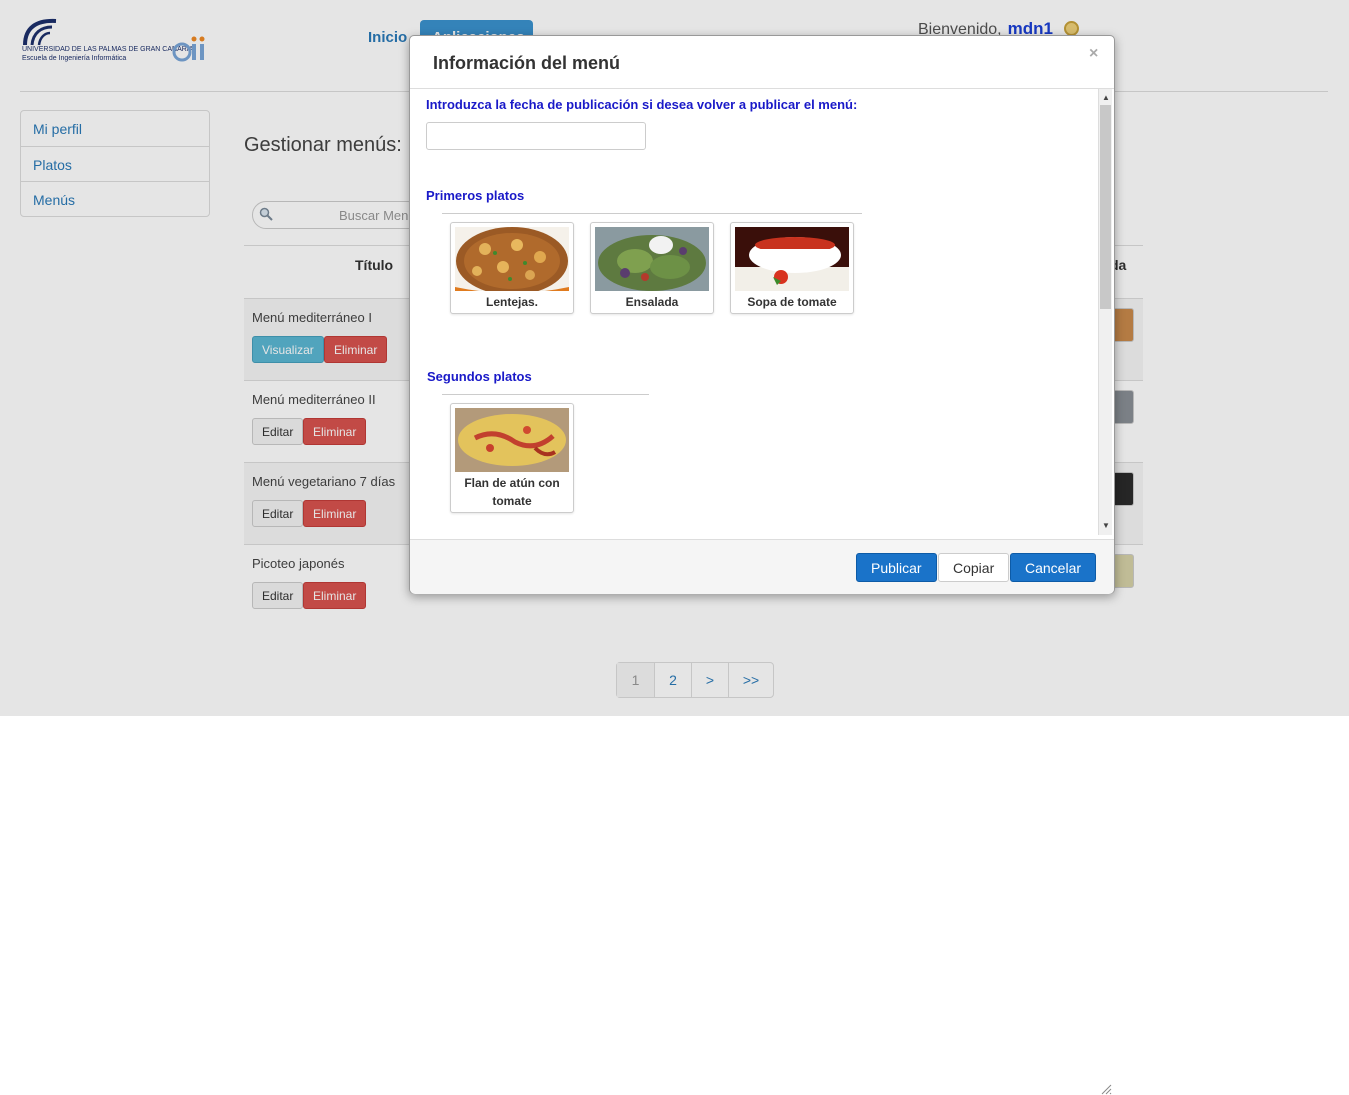 This screenshot has height=1095, width=1349. I want to click on section-title-segundos: Segundos platos, so click(479, 376).